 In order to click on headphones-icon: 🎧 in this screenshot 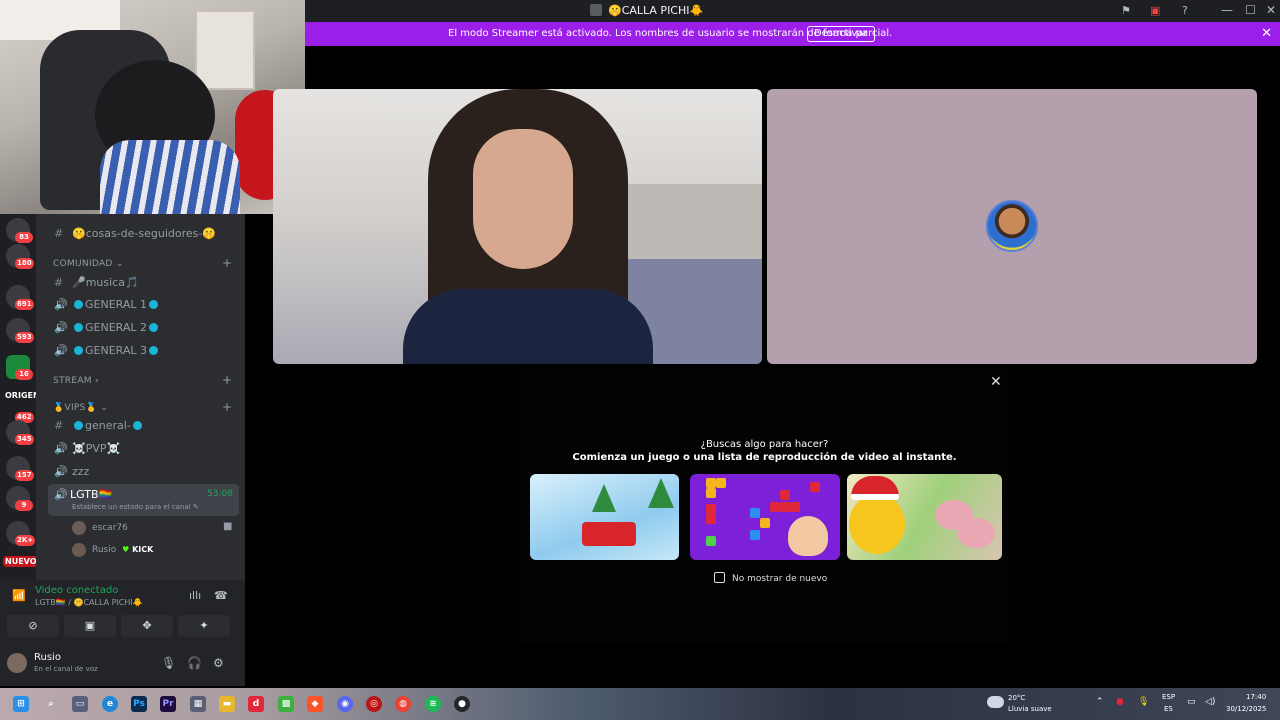, I will do `click(194, 663)`.